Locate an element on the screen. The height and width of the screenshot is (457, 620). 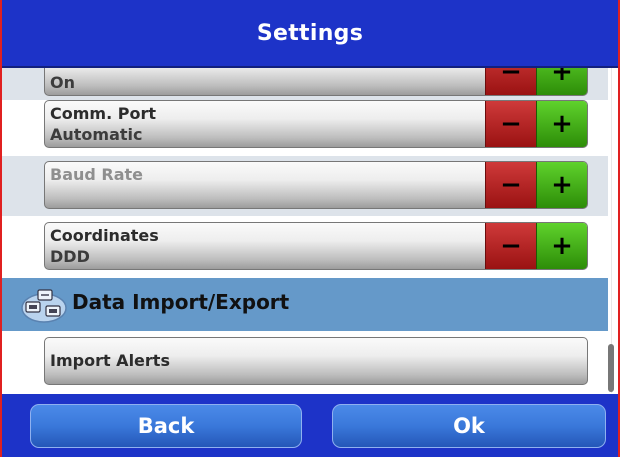
title-bar: Settings is located at coordinates (310, 34).